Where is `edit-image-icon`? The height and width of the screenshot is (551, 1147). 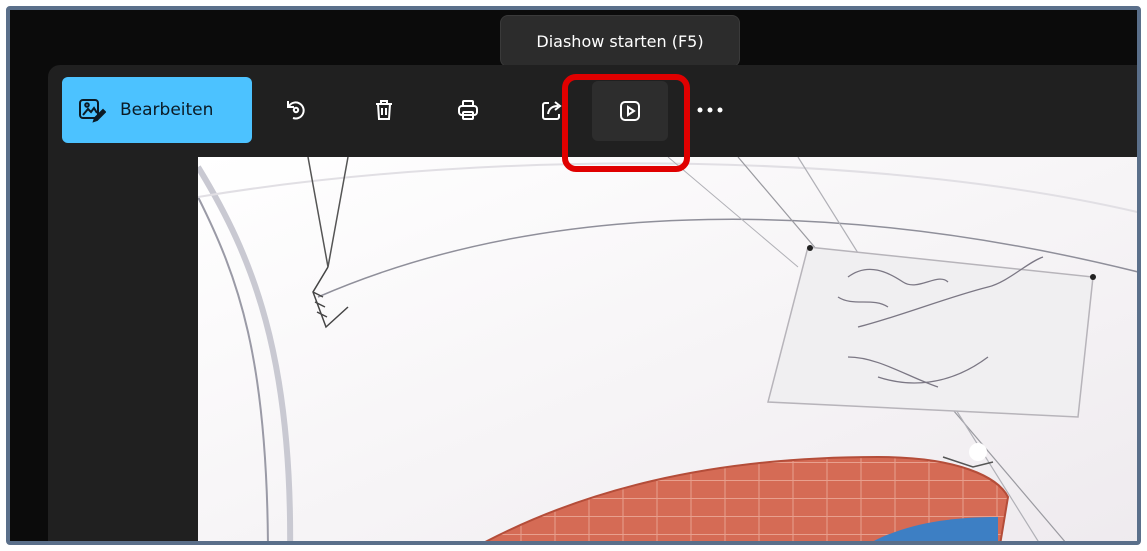 edit-image-icon is located at coordinates (92, 110).